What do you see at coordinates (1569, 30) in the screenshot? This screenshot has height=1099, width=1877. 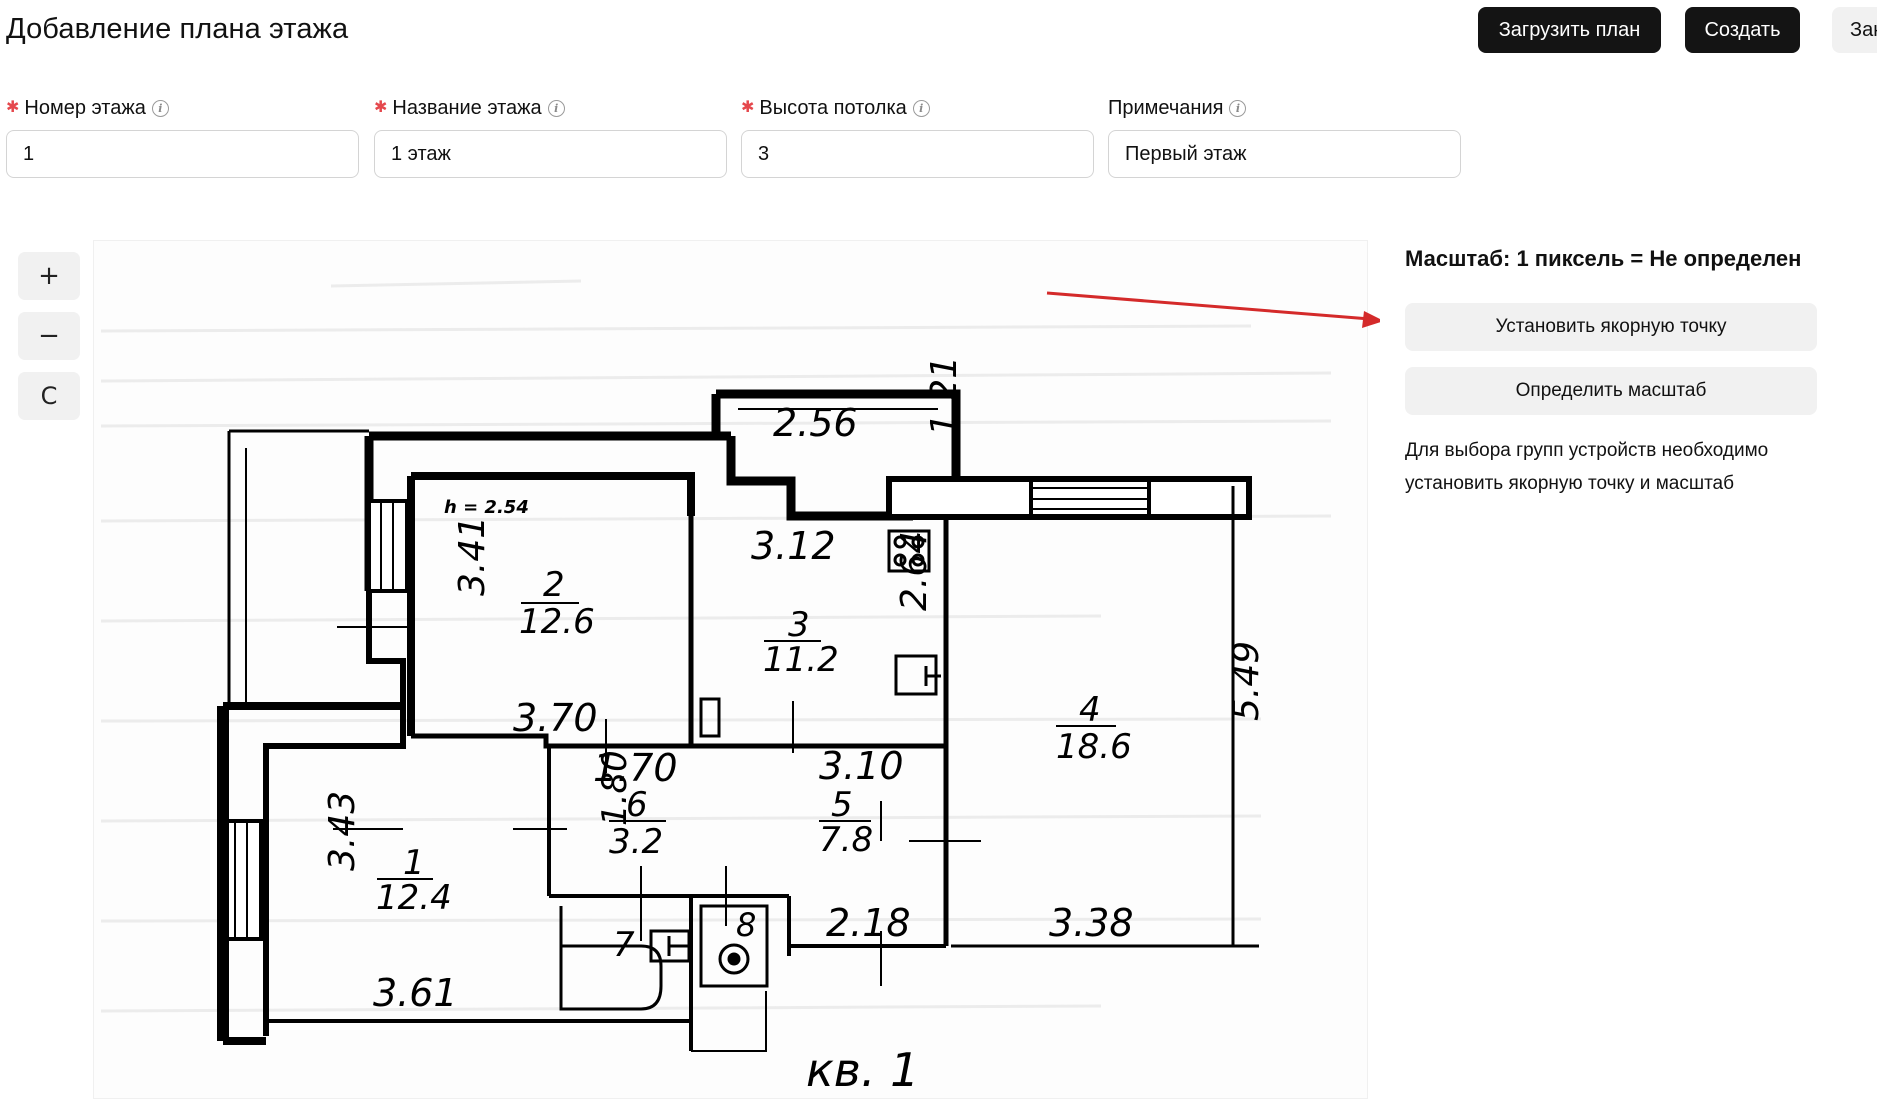 I see `upload-plan-button: Загрузить план` at bounding box center [1569, 30].